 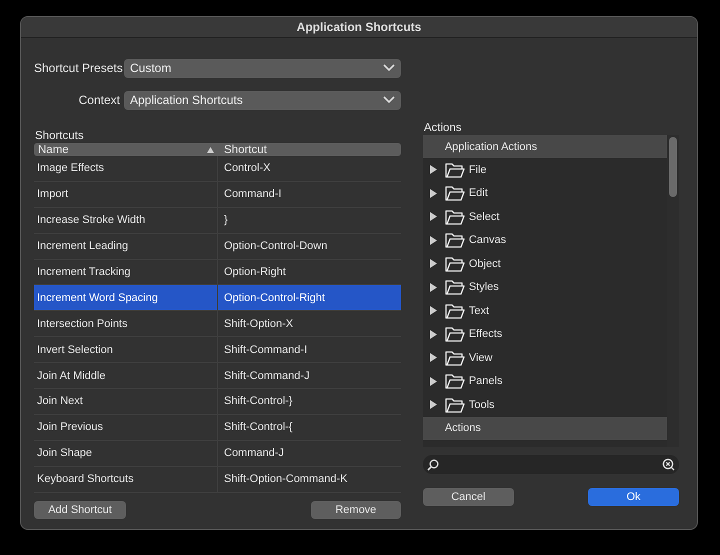 What do you see at coordinates (82, 246) in the screenshot?
I see `table-cell: Increment Leading` at bounding box center [82, 246].